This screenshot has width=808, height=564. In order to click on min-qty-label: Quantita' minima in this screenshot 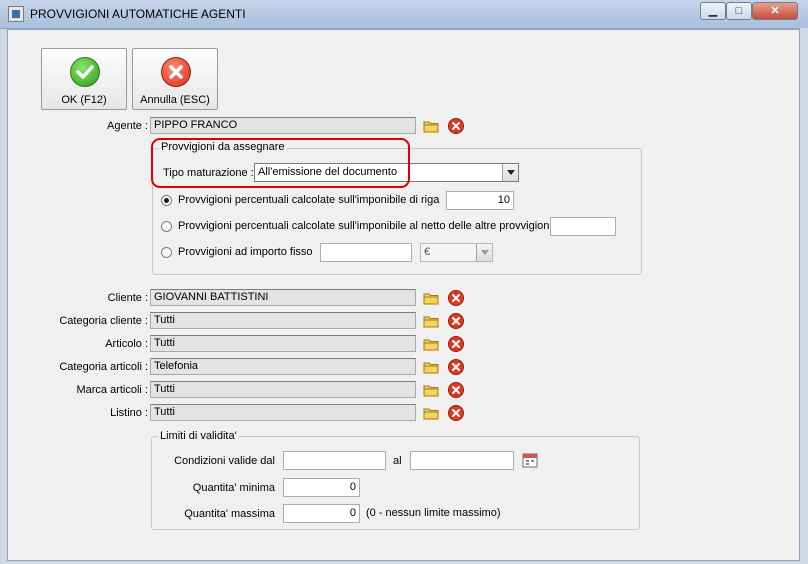, I will do `click(233, 488)`.